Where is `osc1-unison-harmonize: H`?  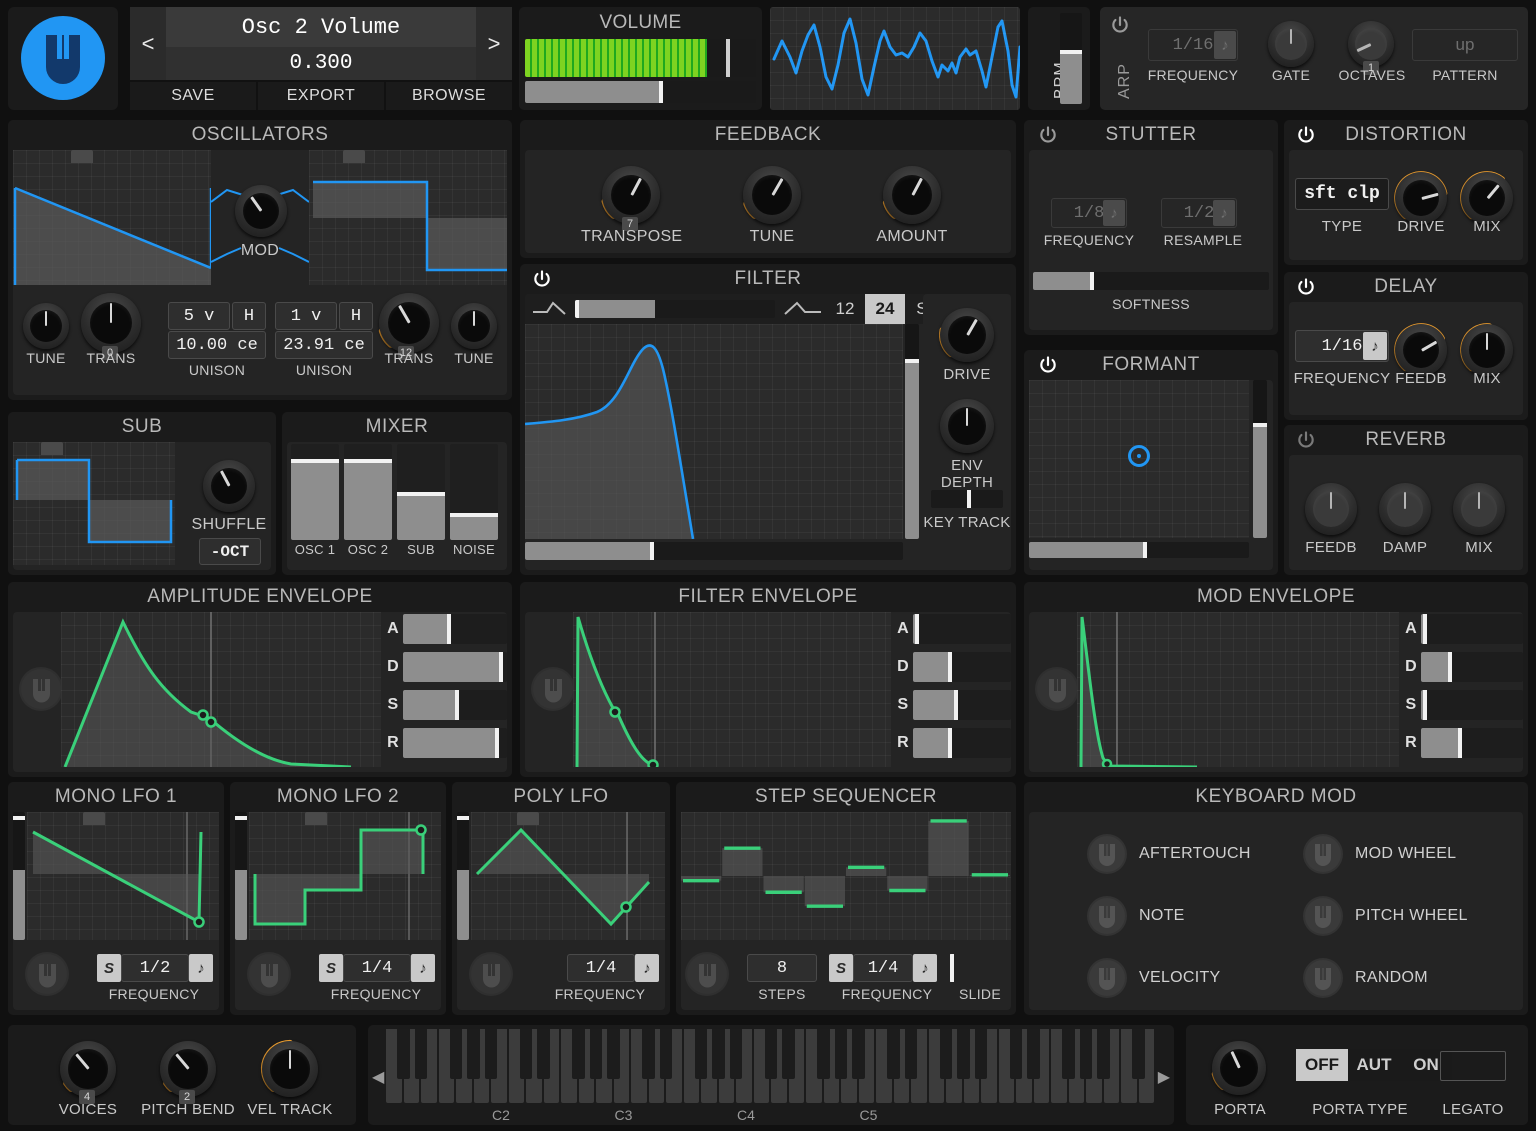 osc1-unison-harmonize: H is located at coordinates (249, 316).